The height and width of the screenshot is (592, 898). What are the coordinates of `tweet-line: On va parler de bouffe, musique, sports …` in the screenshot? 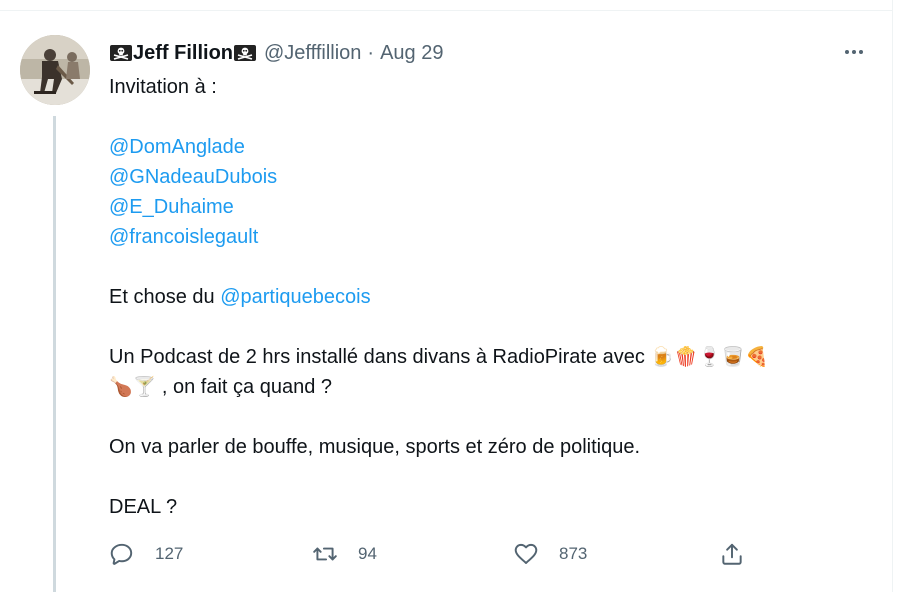 It's located at (489, 447).